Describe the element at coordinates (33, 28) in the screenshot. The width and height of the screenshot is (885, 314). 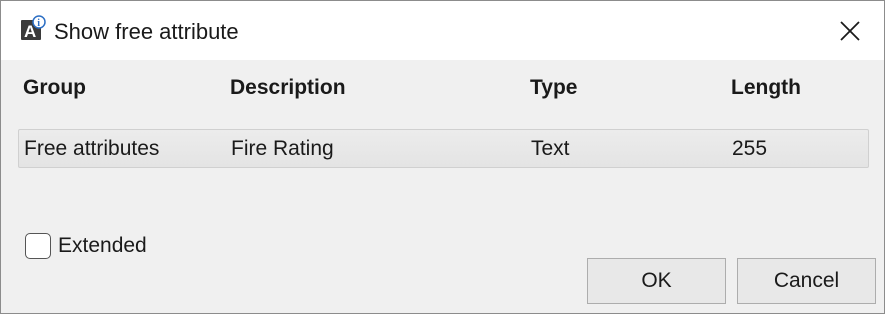
I see `attribute-info-icon: A i` at that location.